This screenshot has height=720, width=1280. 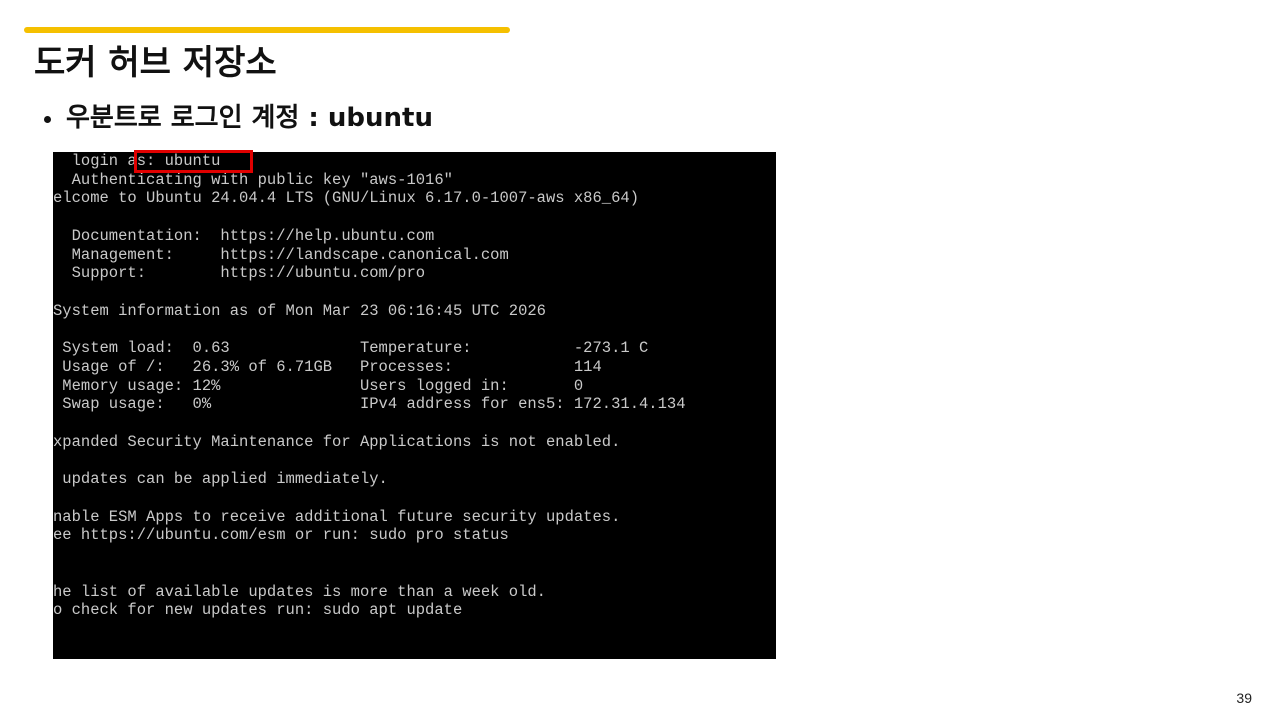 I want to click on login-highlight-box, so click(x=193, y=161).